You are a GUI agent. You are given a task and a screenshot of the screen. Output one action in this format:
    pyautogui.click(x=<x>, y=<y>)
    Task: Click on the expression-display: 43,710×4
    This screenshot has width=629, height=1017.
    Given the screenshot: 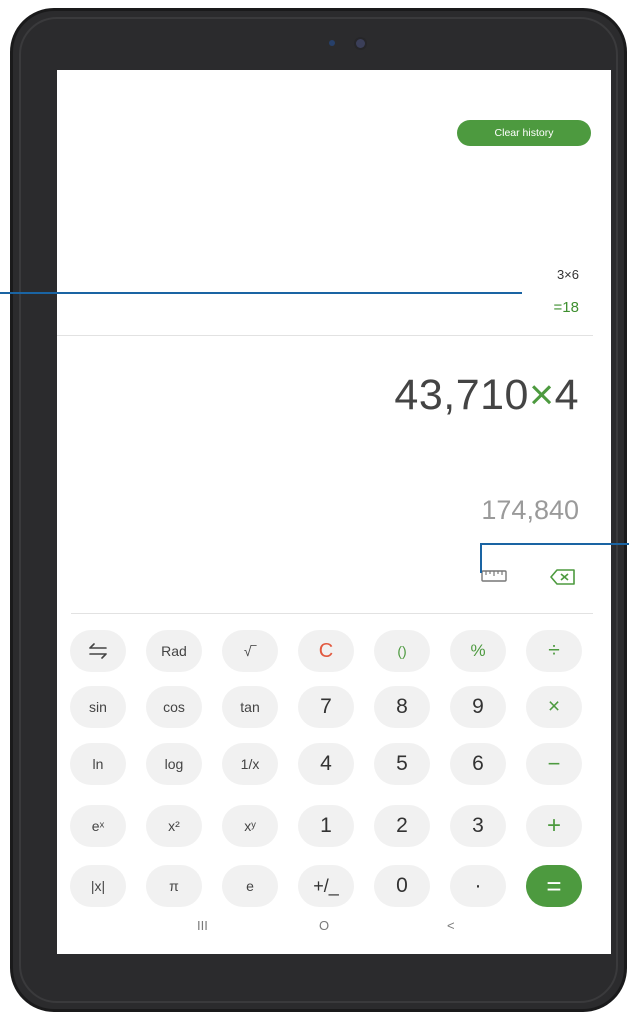 What is the action you would take?
    pyautogui.click(x=486, y=395)
    